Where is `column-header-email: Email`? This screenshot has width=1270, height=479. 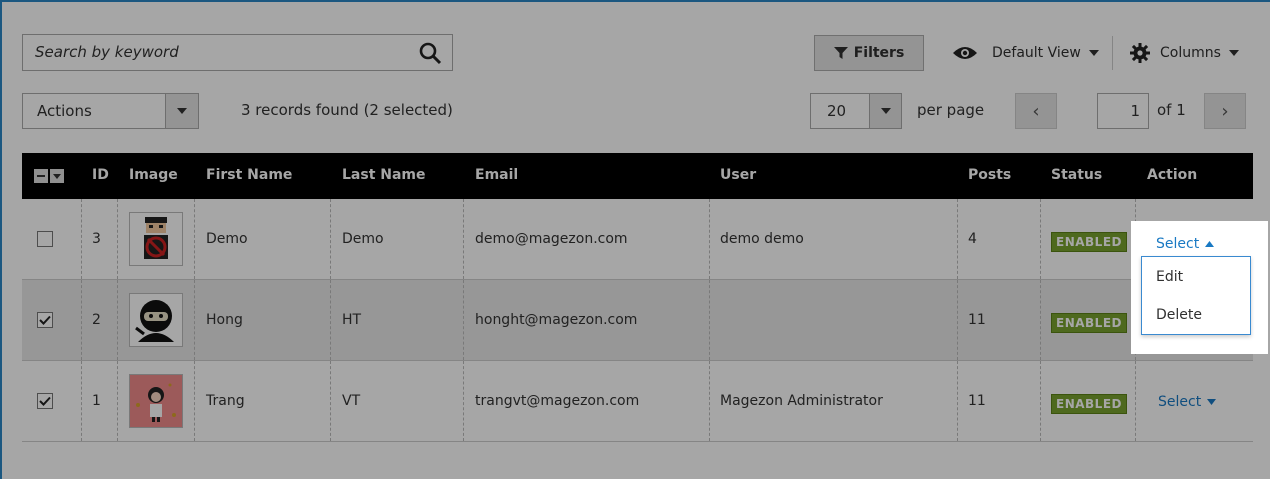
column-header-email: Email is located at coordinates (496, 175).